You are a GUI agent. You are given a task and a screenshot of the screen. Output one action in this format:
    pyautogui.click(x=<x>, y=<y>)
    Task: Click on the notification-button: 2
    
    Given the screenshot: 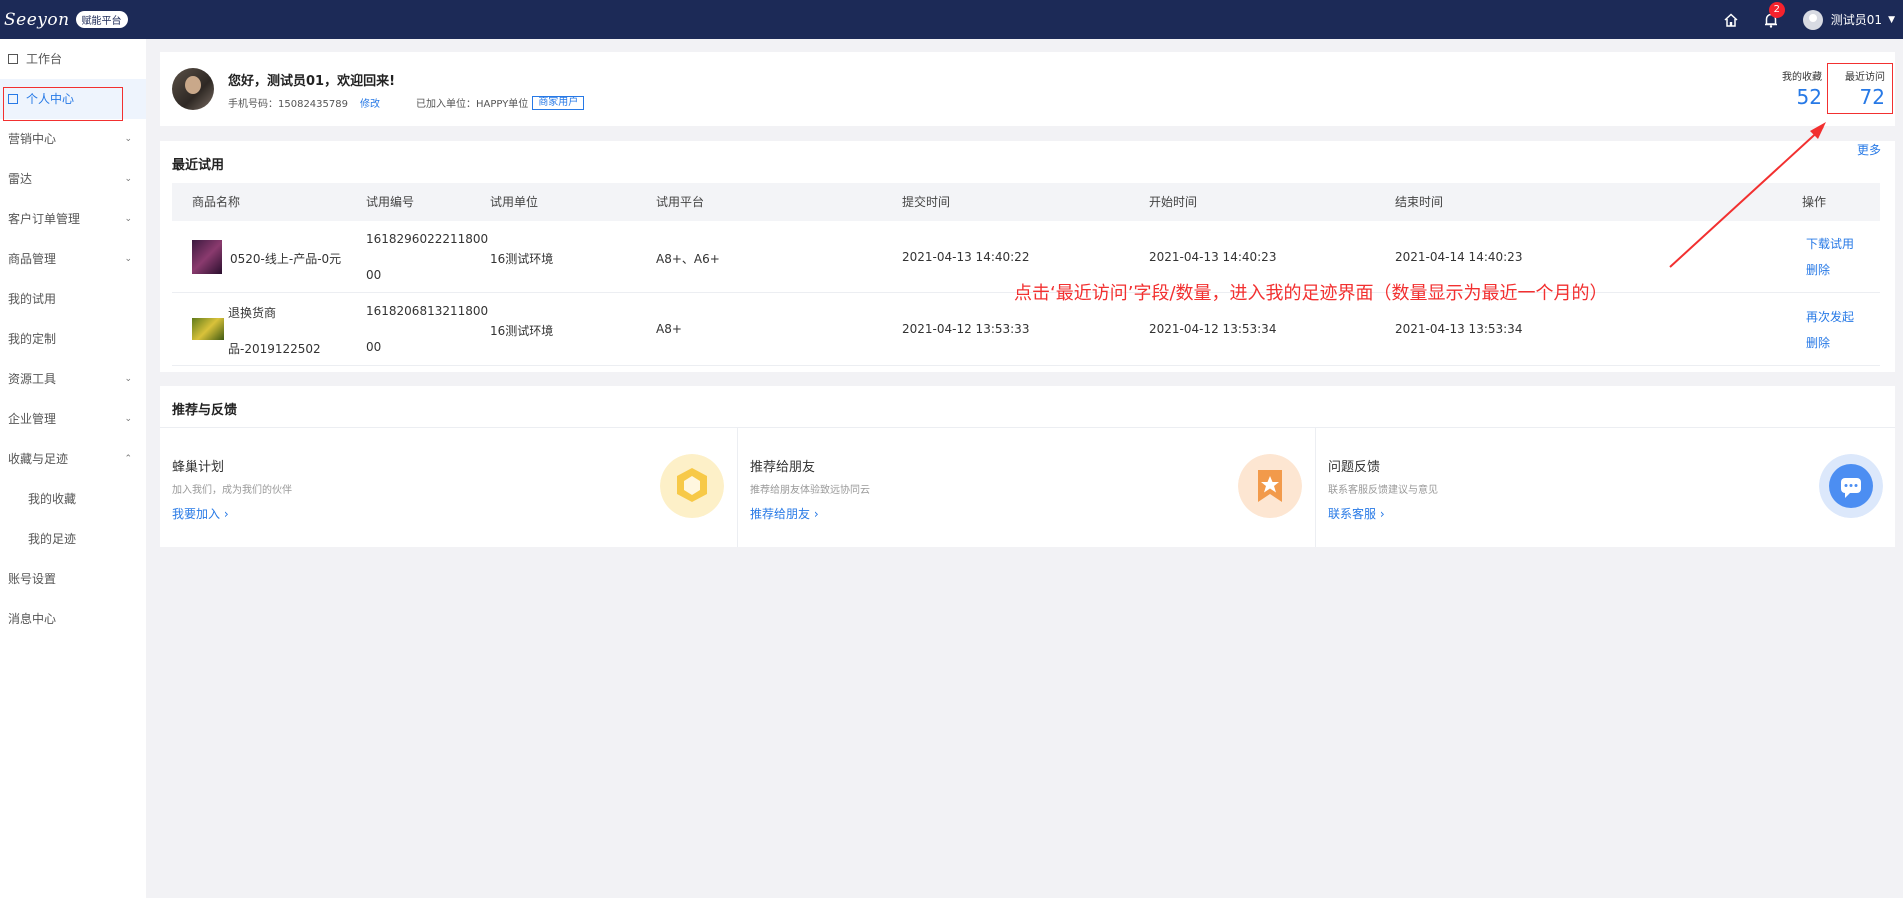 What is the action you would take?
    pyautogui.click(x=1774, y=14)
    